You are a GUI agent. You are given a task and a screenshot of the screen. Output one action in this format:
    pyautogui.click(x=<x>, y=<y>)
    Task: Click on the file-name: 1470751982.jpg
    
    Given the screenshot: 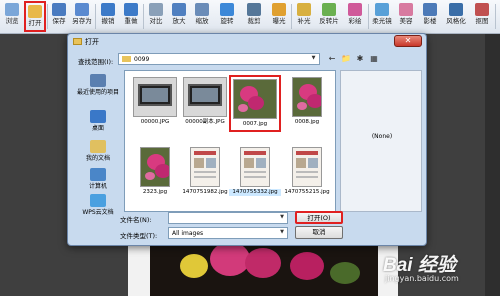 What is the action you would take?
    pyautogui.click(x=205, y=192)
    